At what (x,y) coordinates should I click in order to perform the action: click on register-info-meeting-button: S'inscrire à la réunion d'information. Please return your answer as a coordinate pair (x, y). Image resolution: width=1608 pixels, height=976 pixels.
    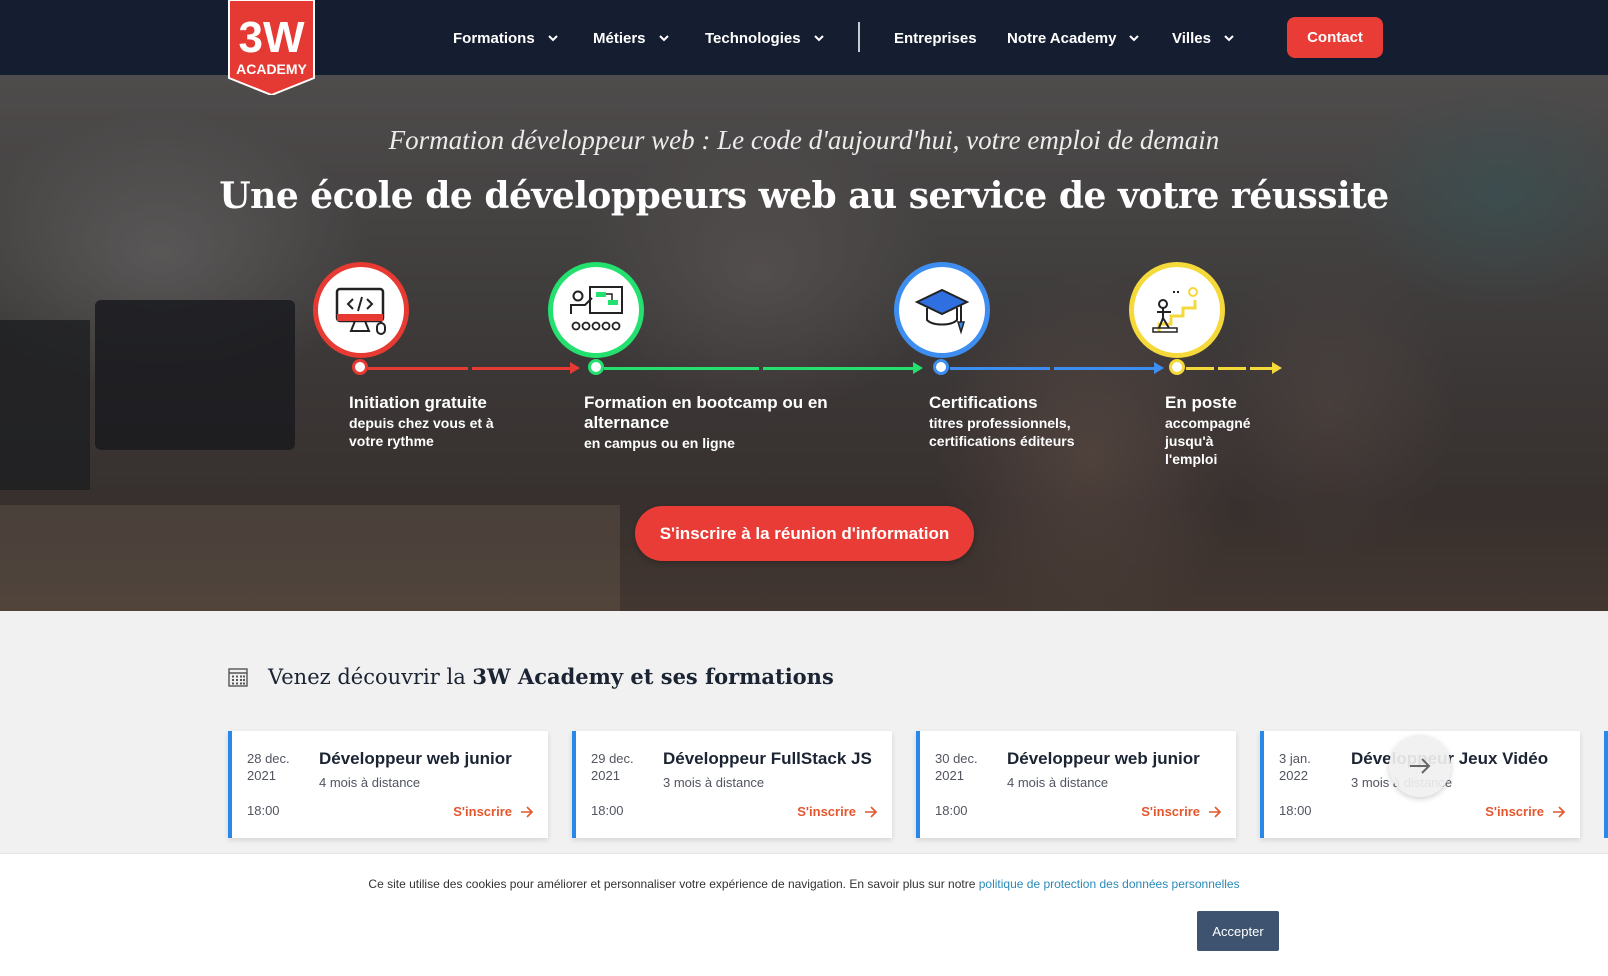
    Looking at the image, I should click on (804, 533).